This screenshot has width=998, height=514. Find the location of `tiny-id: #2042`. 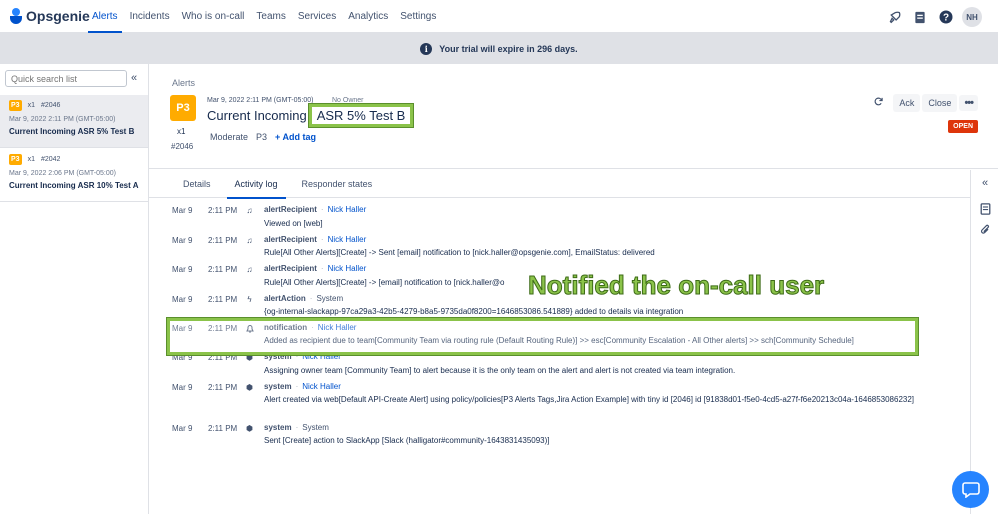

tiny-id: #2042 is located at coordinates (50, 159).